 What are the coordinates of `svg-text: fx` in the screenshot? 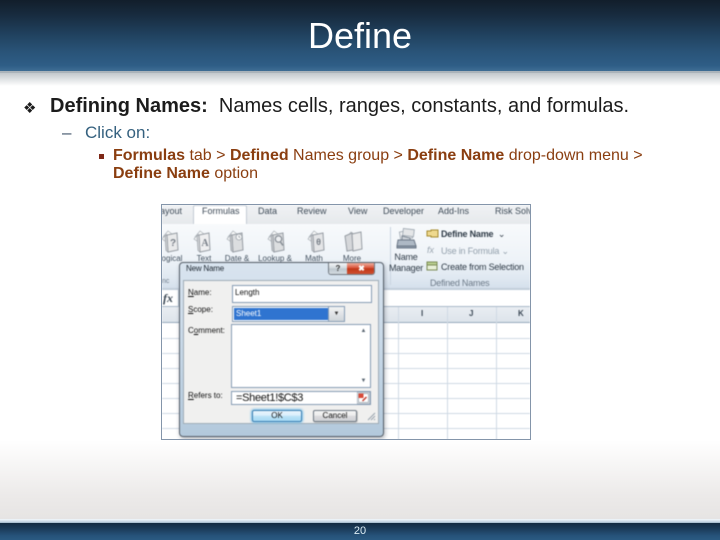 It's located at (431, 250).